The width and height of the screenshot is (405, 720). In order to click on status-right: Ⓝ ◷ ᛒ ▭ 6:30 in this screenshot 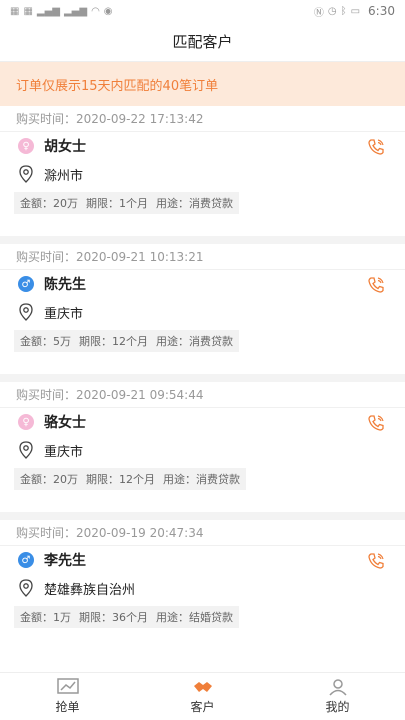, I will do `click(354, 11)`.